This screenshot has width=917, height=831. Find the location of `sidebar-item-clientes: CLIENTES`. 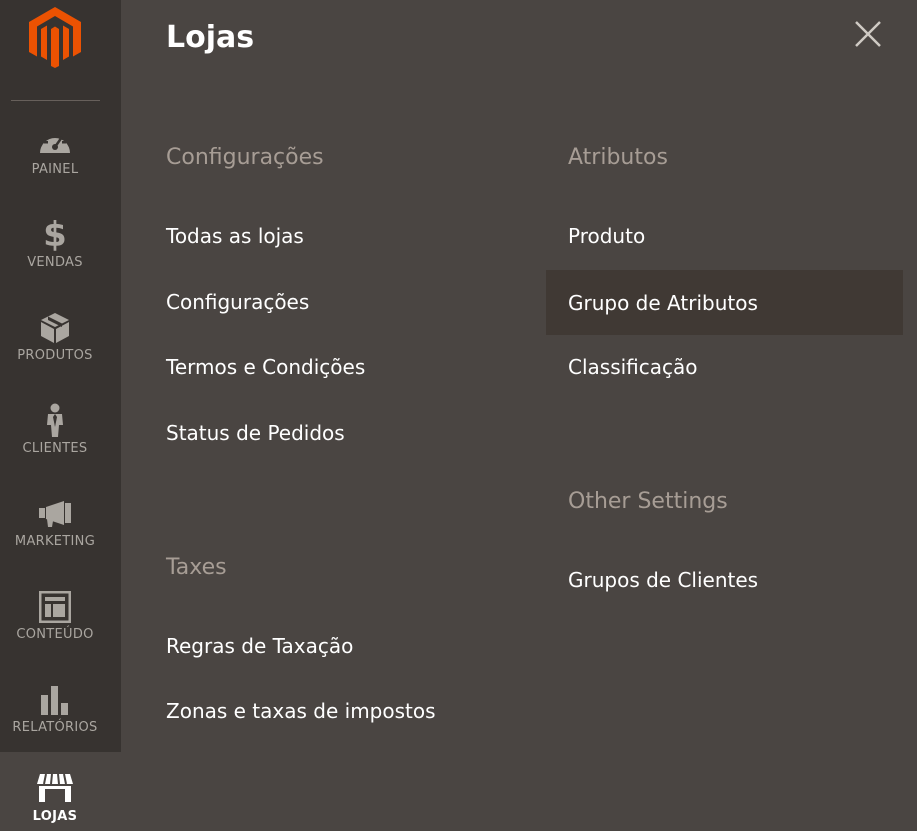

sidebar-item-clientes: CLIENTES is located at coordinates (55, 427).